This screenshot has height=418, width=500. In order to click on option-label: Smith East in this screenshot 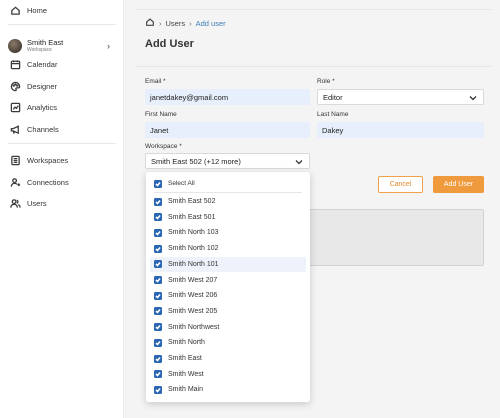, I will do `click(185, 358)`.